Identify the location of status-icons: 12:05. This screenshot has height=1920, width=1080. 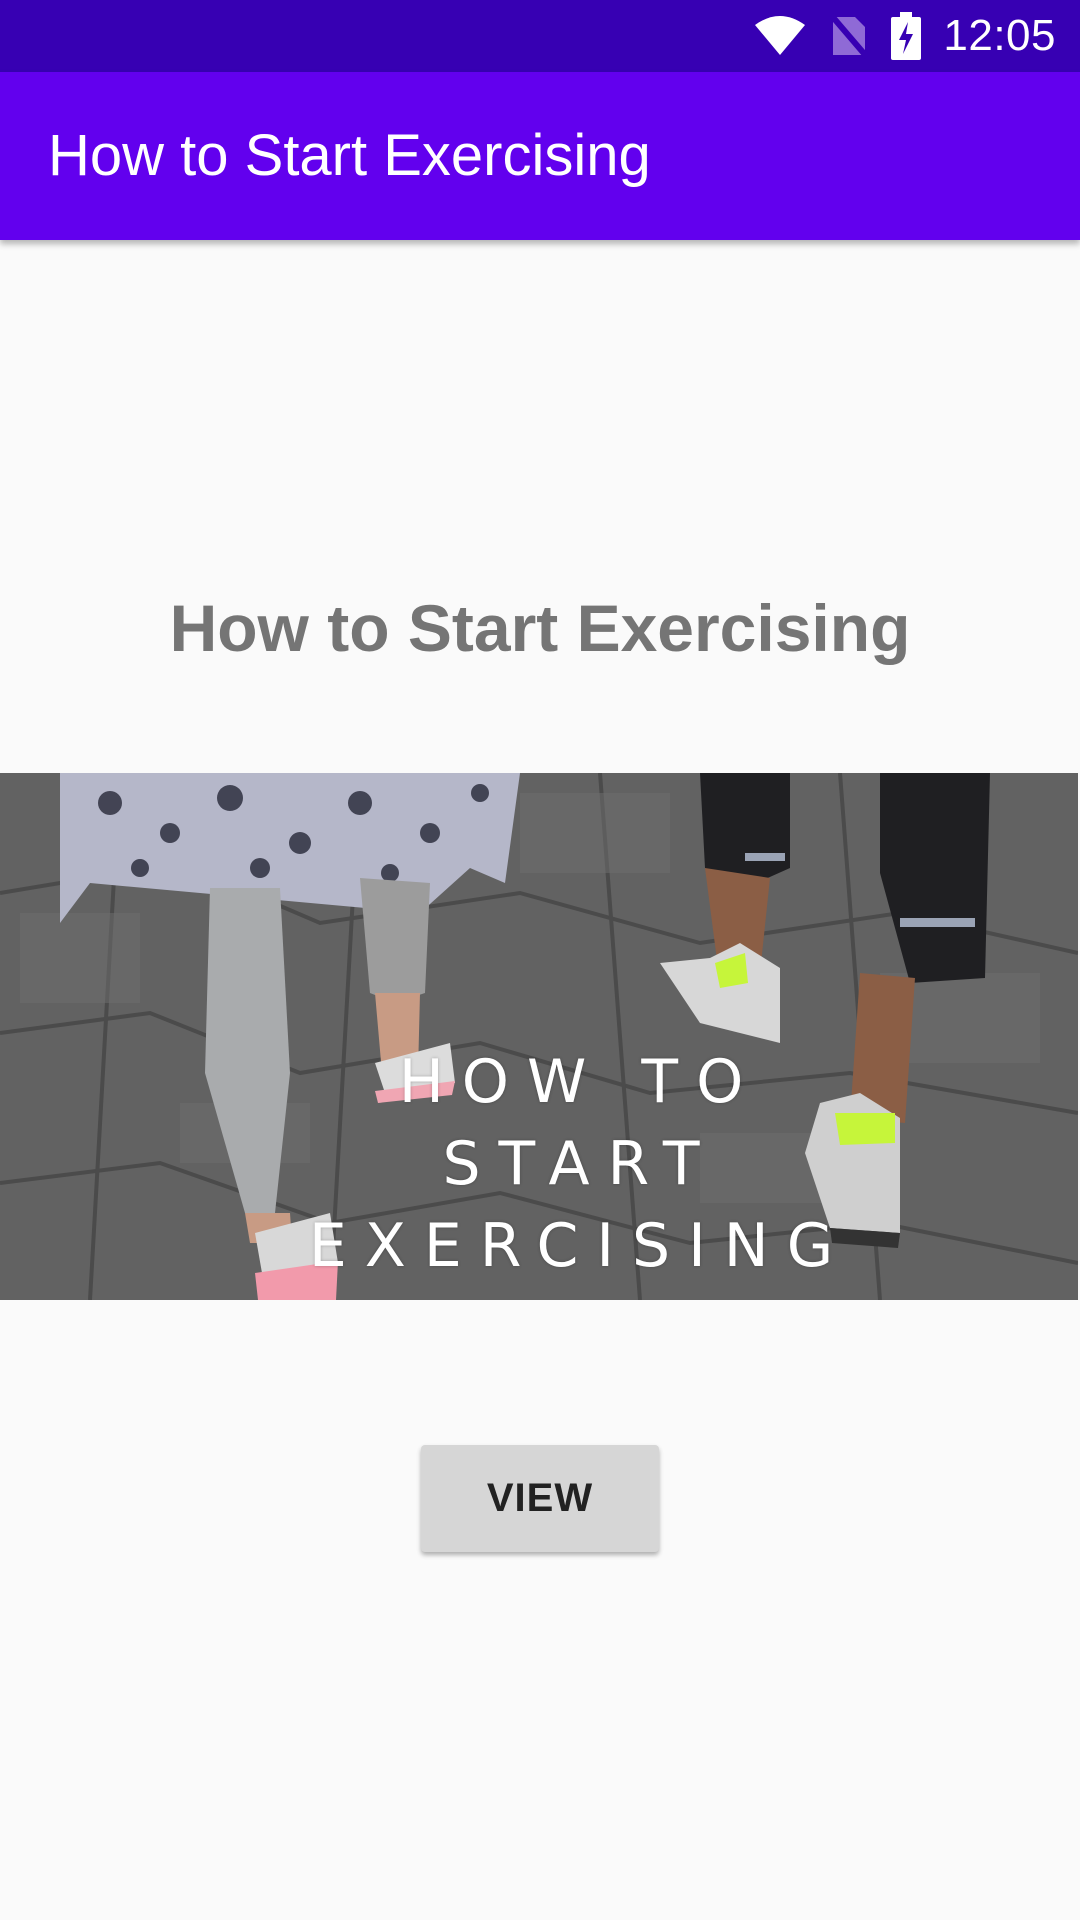
(904, 36).